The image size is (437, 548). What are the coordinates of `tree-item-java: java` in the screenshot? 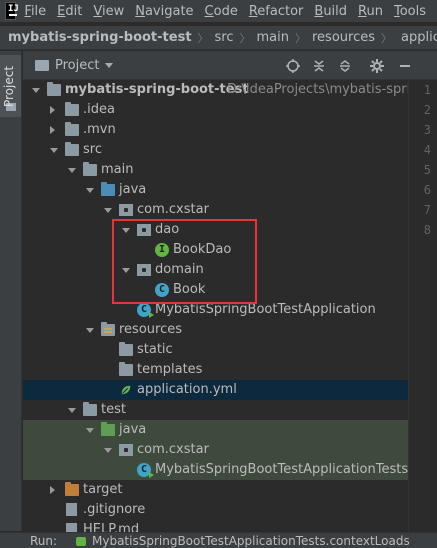 It's located at (215, 190).